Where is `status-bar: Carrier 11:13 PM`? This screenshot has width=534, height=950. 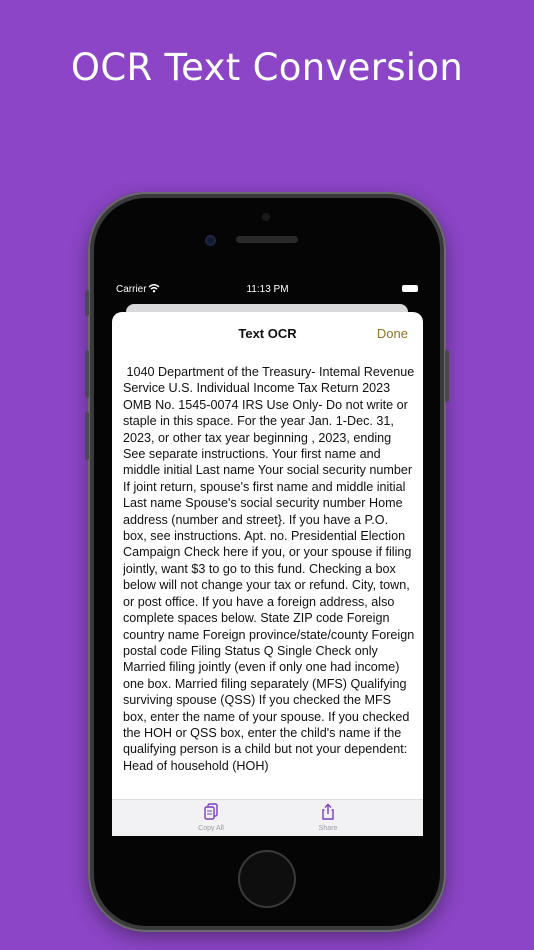 status-bar: Carrier 11:13 PM is located at coordinates (267, 290).